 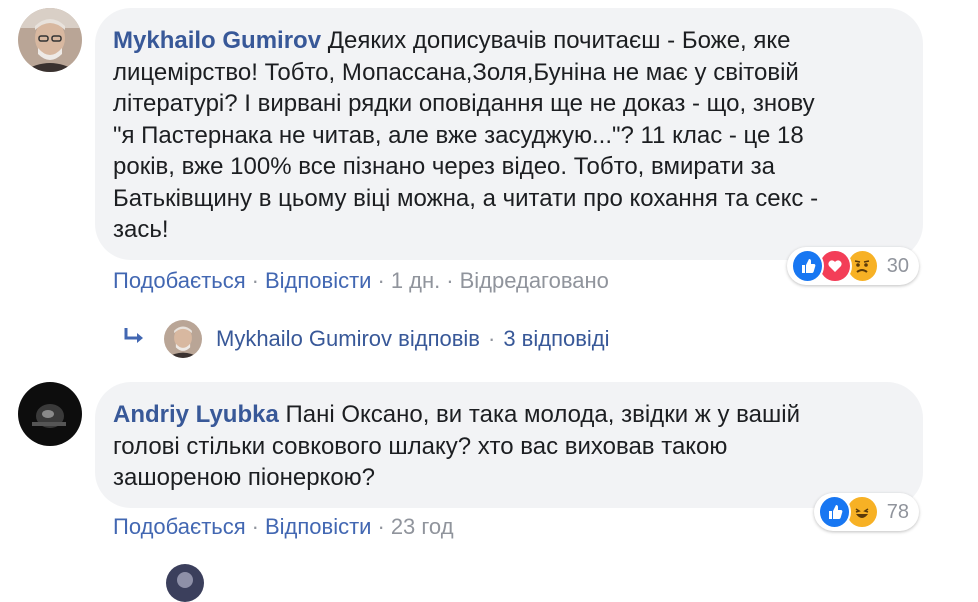 I want to click on comment-text-line: зашореною піонеркою?, so click(x=244, y=477).